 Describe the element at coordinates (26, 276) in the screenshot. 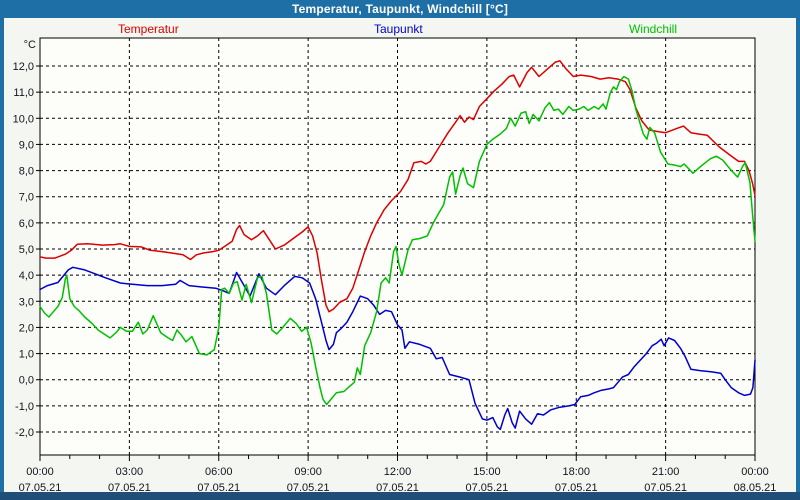

I see `y-tick-label: 4,0` at that location.